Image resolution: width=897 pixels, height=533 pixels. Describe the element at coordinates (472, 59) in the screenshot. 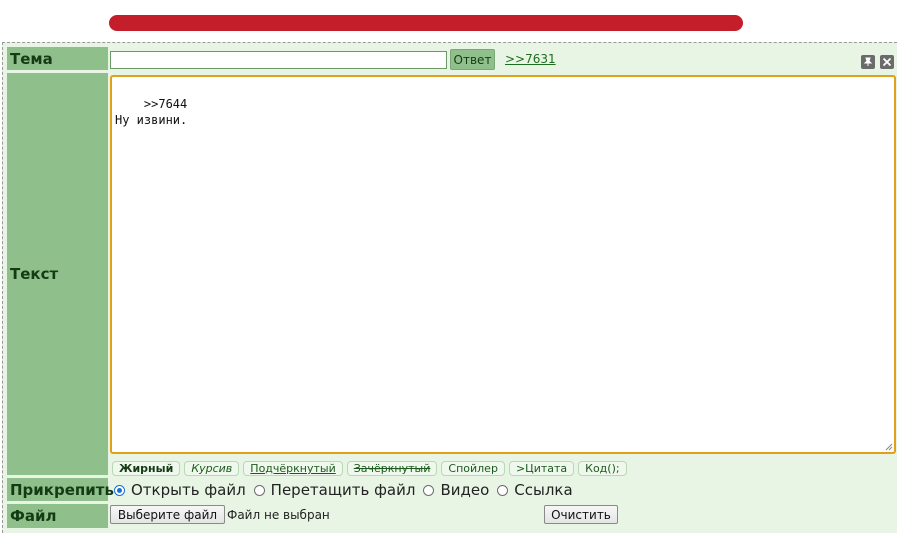

I see `reply-button: Ответ` at that location.